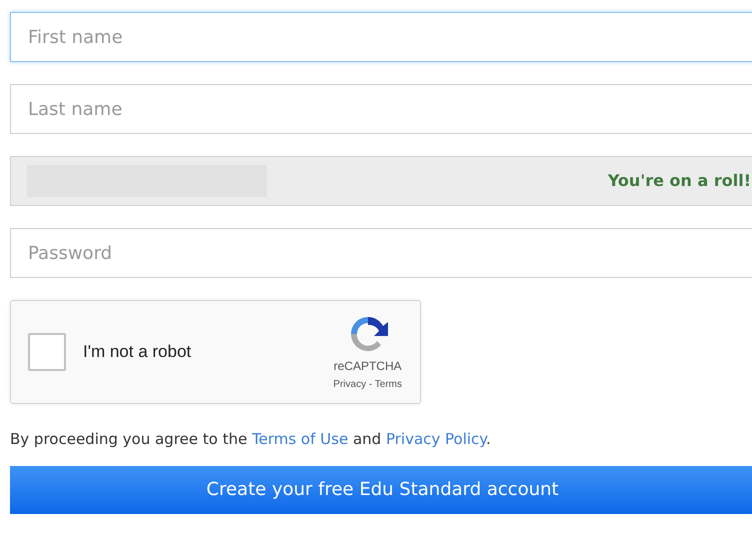 The height and width of the screenshot is (535, 752). Describe the element at coordinates (679, 181) in the screenshot. I see `status-message: You're on a roll!` at that location.